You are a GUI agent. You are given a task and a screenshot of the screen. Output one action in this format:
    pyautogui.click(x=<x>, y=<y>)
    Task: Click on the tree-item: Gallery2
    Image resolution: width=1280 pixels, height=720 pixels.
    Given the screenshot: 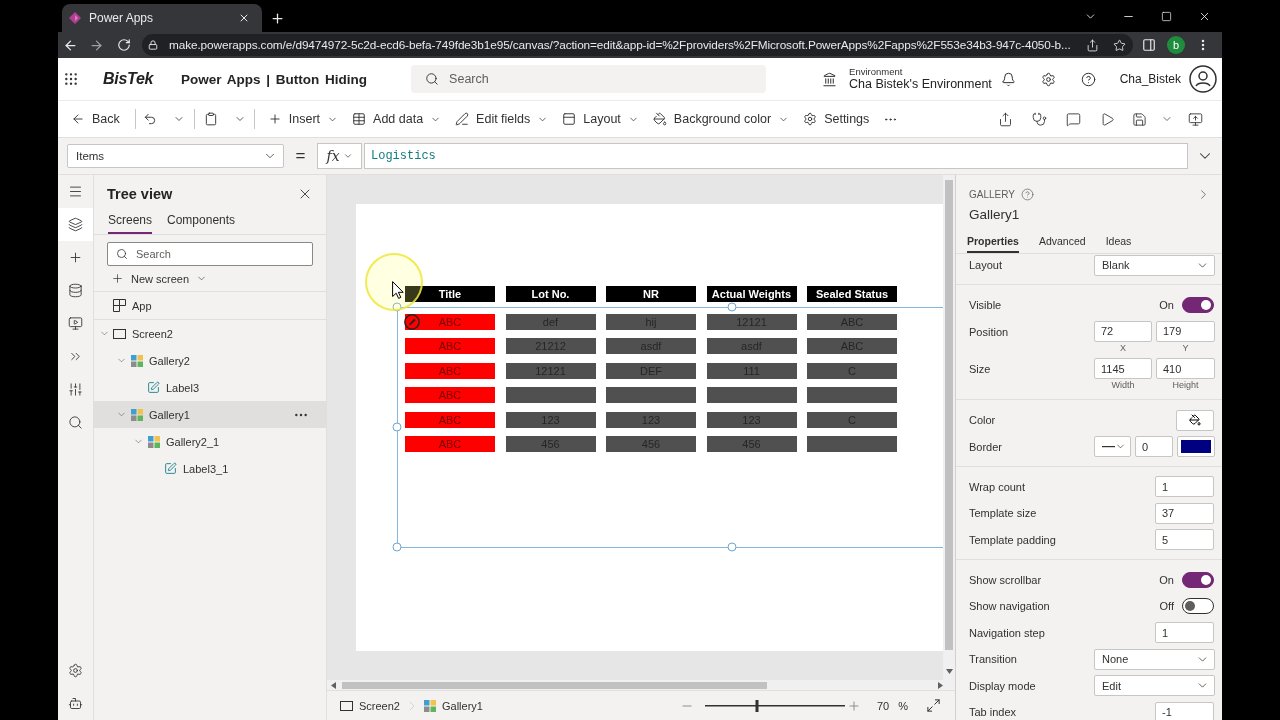 What is the action you would take?
    pyautogui.click(x=210, y=360)
    